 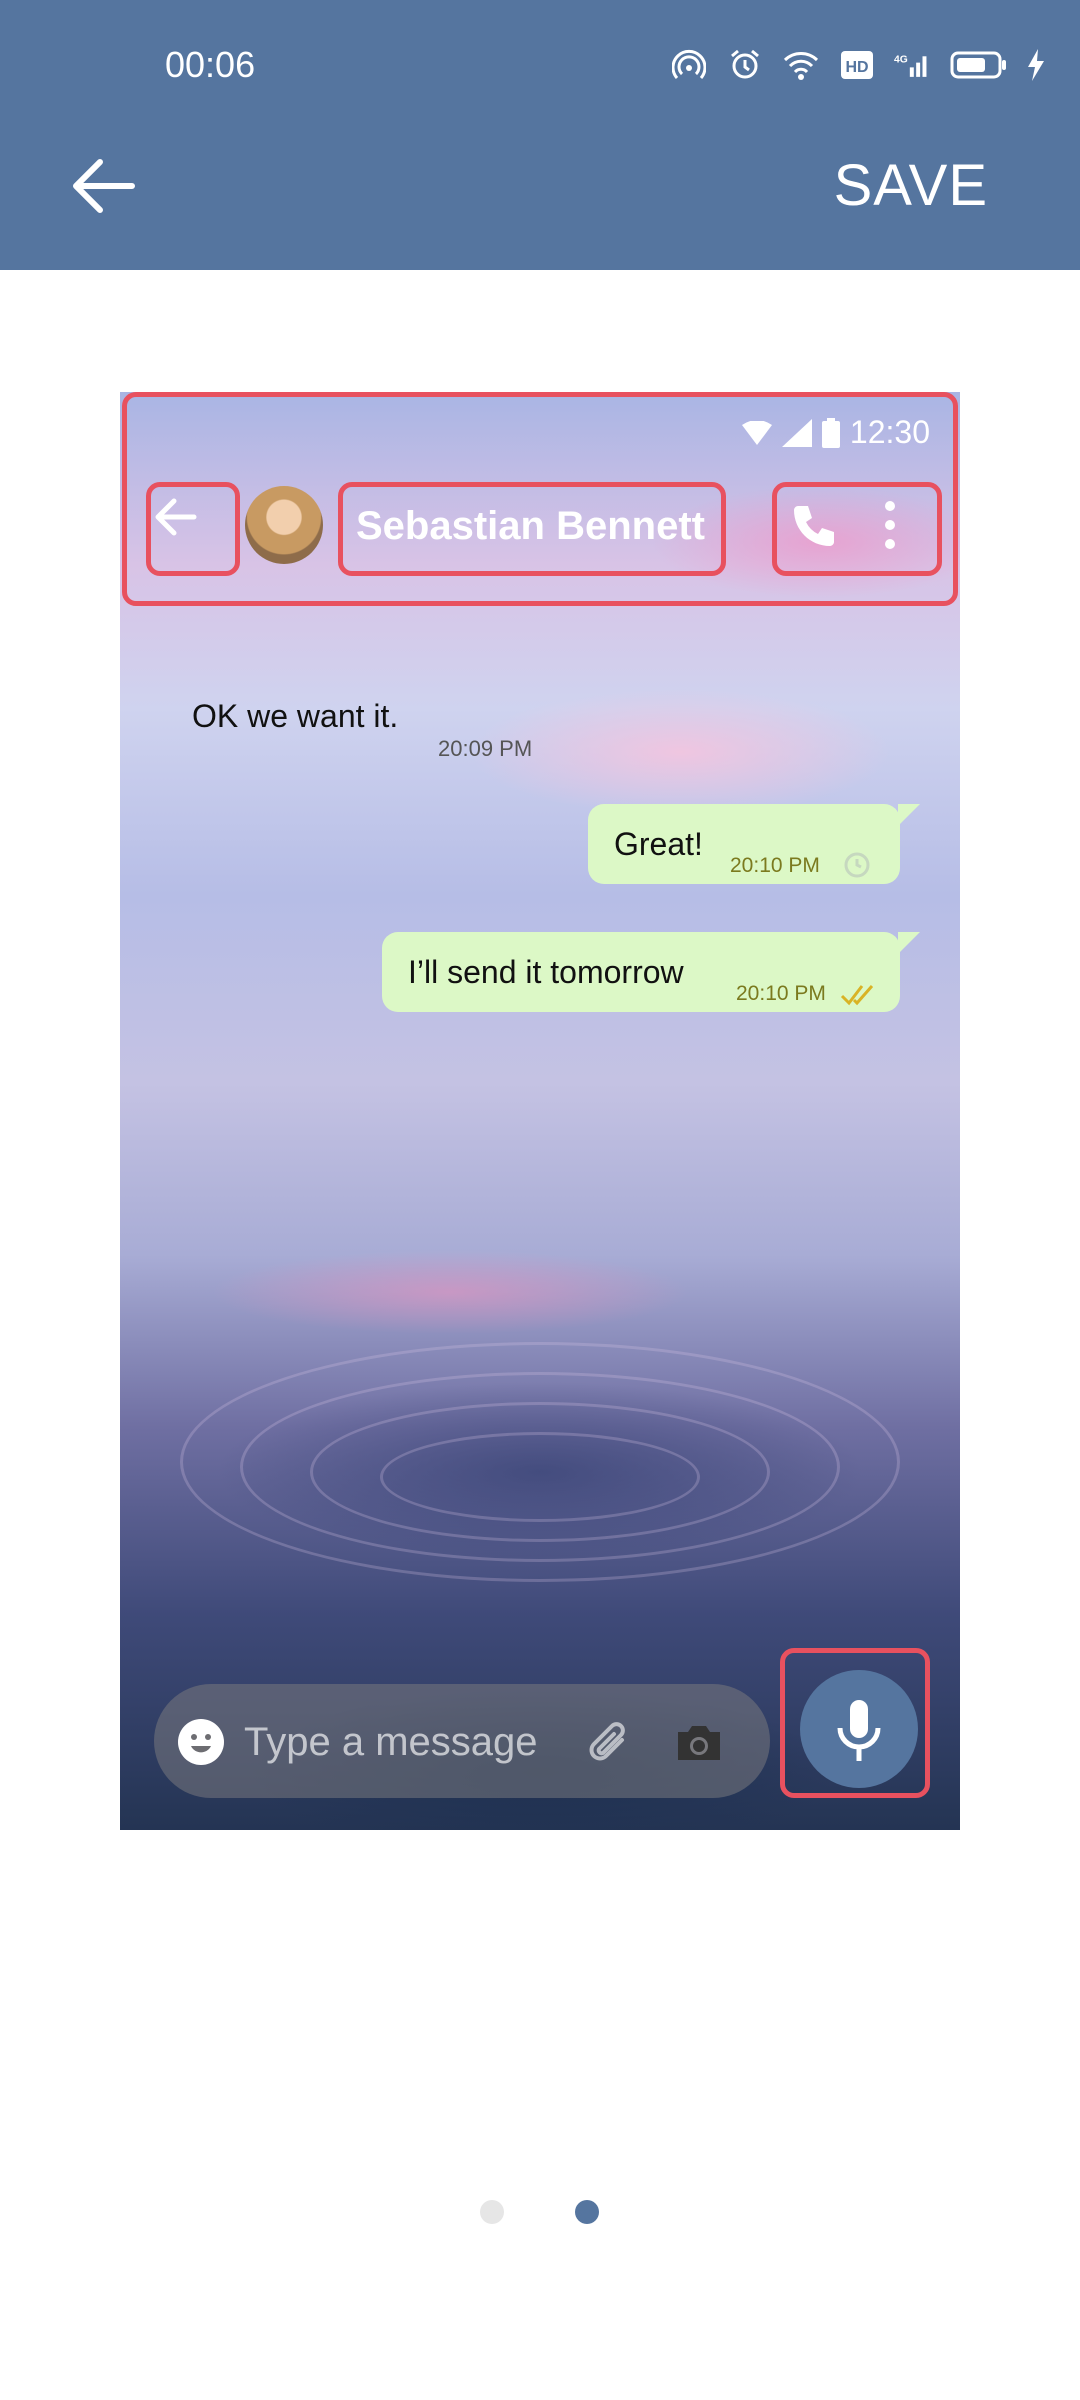 I want to click on outgoing-message: I’ll send it tomorrow 20:10 PM, so click(x=641, y=972).